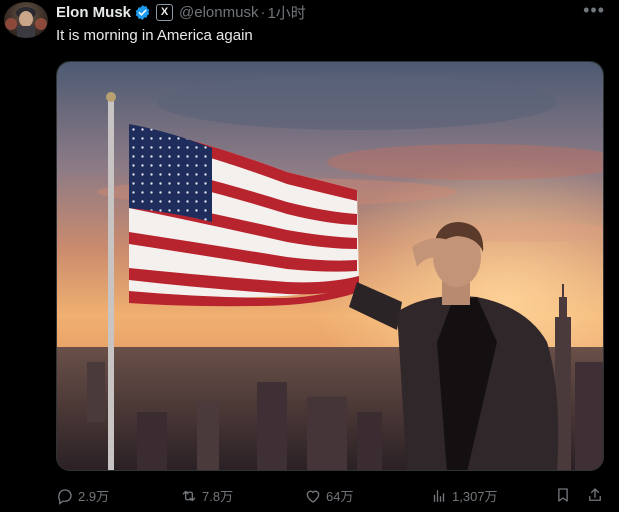  I want to click on bookmark-icon, so click(563, 495).